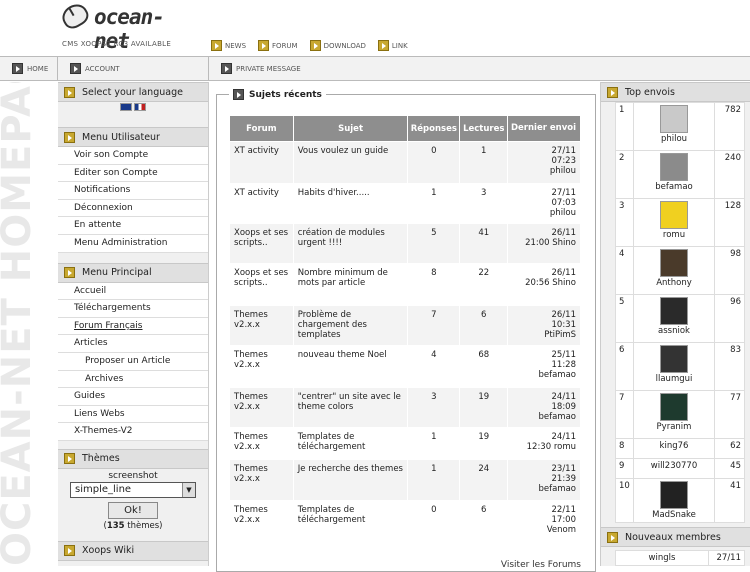 The image size is (750, 572). Describe the element at coordinates (674, 235) in the screenshot. I see `top-poster-name: romu` at that location.